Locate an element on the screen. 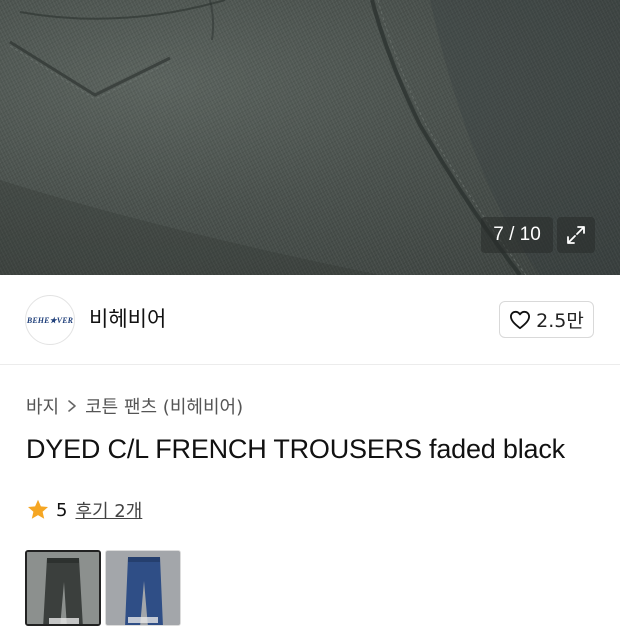 This screenshot has width=620, height=626. seller-avatar: BEHE★VER is located at coordinates (50, 320).